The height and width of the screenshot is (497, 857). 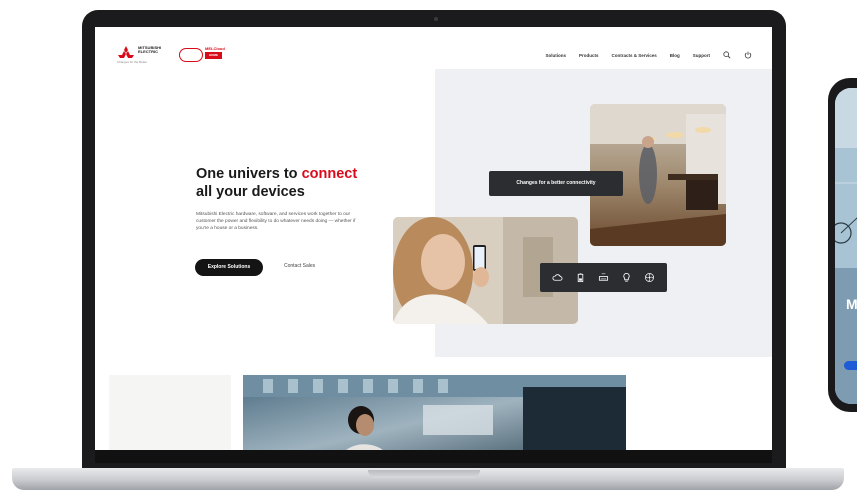 I want to click on laptop-camera, so click(x=436, y=19).